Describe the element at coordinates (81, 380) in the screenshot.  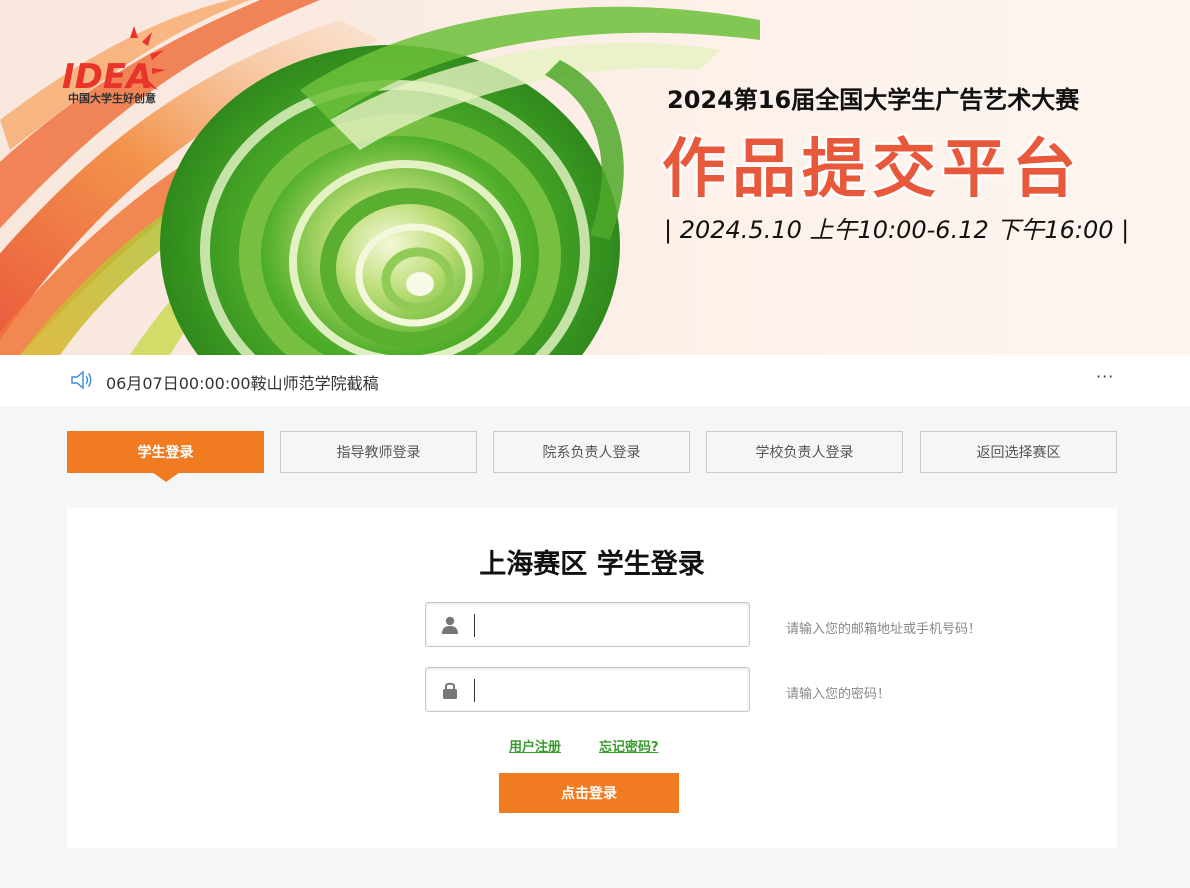
I see `speaker-icon` at that location.